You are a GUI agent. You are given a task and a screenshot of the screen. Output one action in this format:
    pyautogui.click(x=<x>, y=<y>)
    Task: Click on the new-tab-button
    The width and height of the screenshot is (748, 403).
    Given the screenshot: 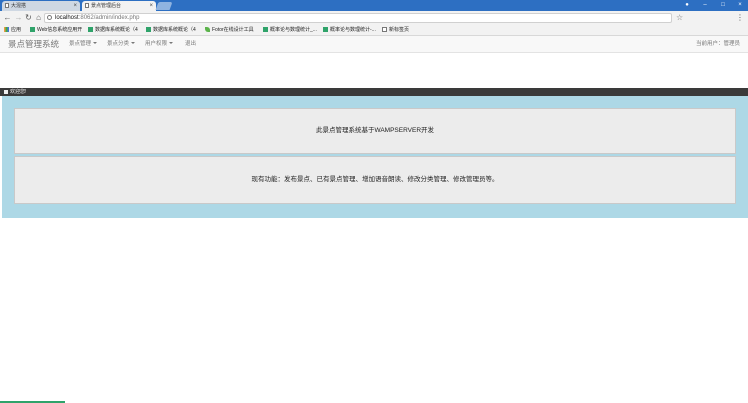 What is the action you would take?
    pyautogui.click(x=164, y=6)
    